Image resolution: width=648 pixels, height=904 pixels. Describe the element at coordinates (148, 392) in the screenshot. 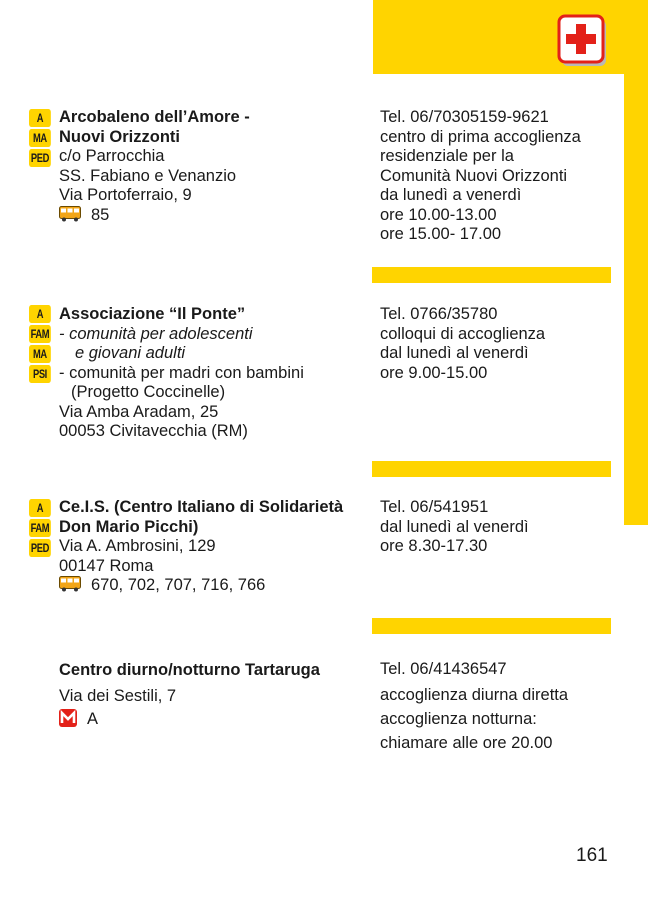

I see `detail-line: (Progetto Coccinelle)` at that location.